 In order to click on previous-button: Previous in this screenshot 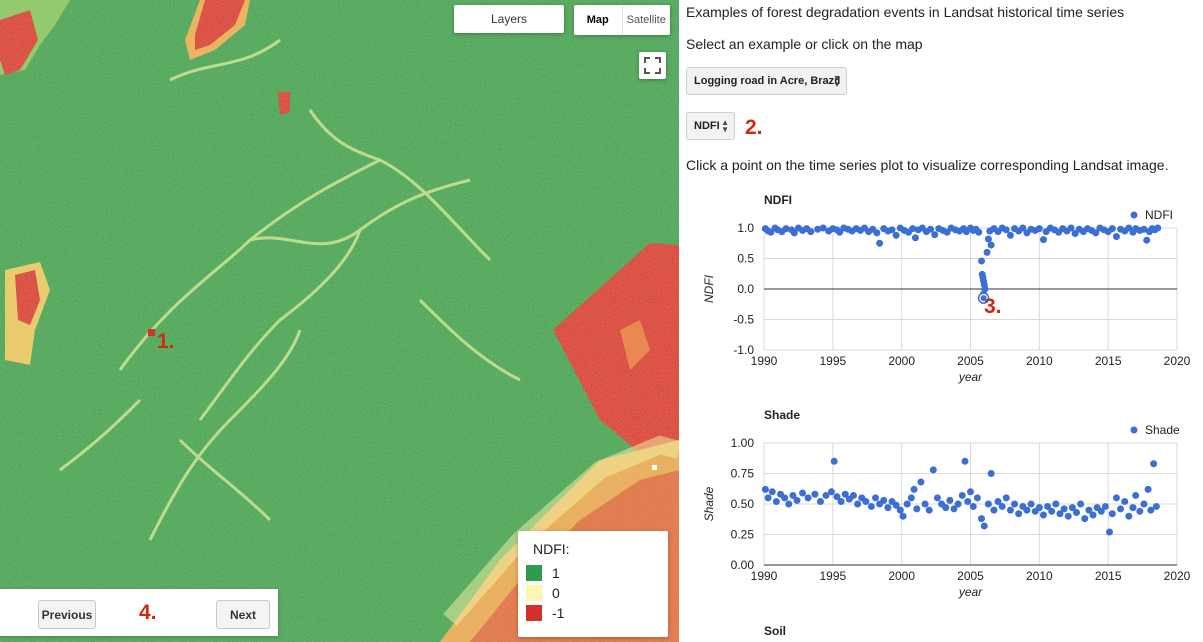, I will do `click(67, 614)`.